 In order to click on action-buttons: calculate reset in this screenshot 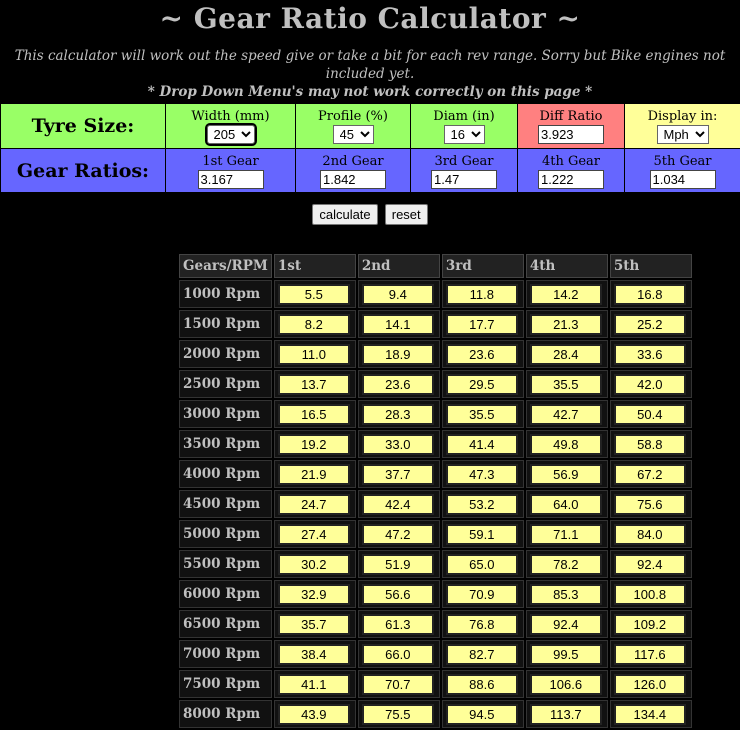, I will do `click(370, 215)`.